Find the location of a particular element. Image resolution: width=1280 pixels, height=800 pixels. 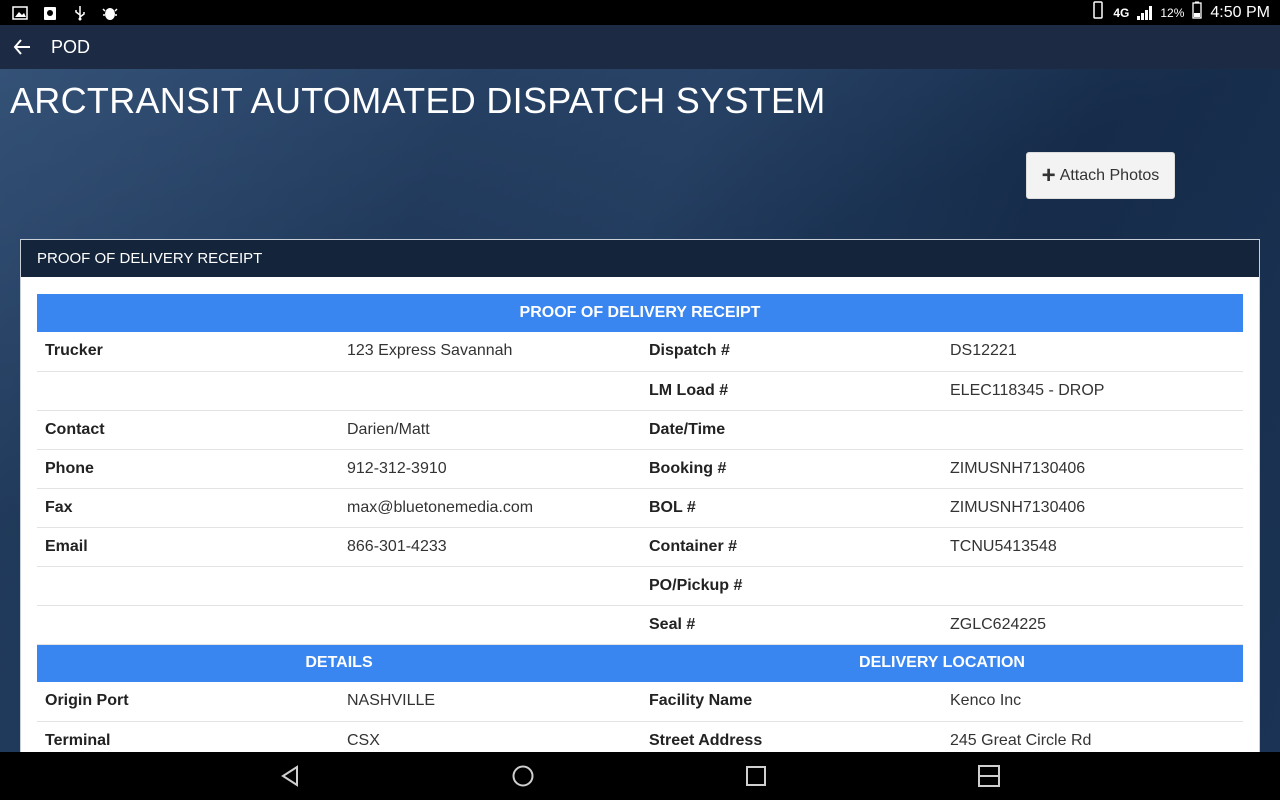

table-row: LM Load # ELEC118345 - DROP is located at coordinates (640, 391).